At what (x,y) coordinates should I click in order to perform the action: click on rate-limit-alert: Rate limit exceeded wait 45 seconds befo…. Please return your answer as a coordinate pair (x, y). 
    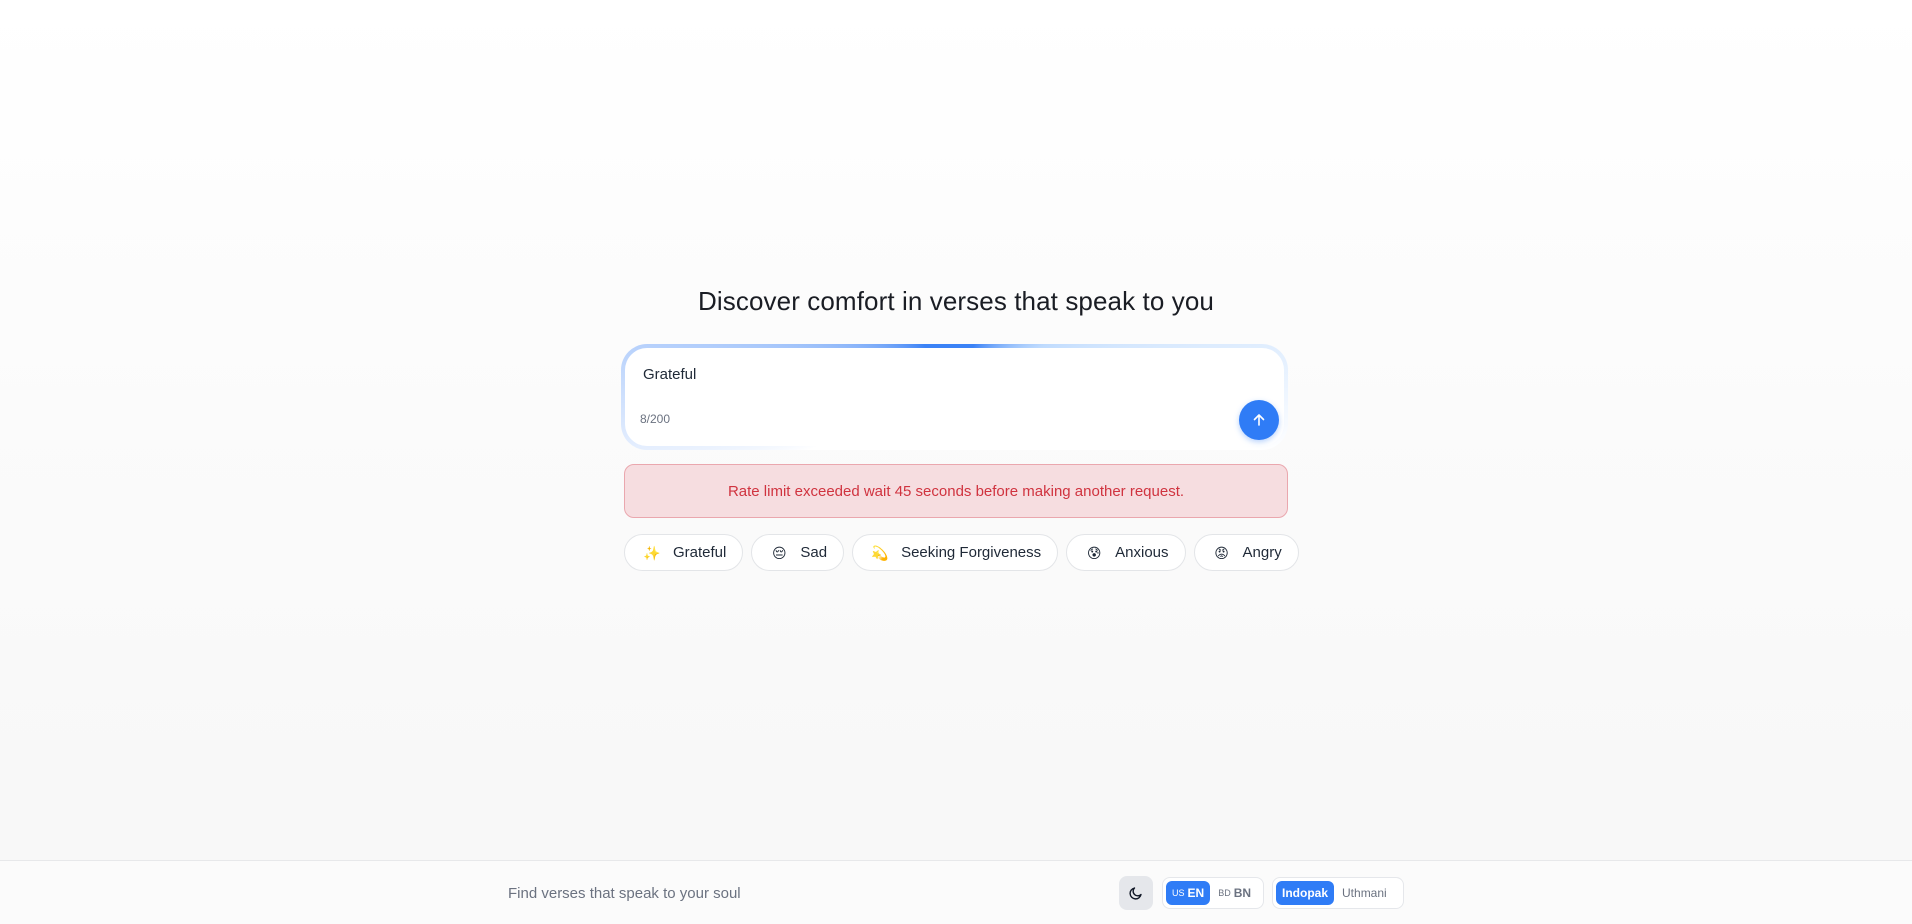
    Looking at the image, I should click on (956, 491).